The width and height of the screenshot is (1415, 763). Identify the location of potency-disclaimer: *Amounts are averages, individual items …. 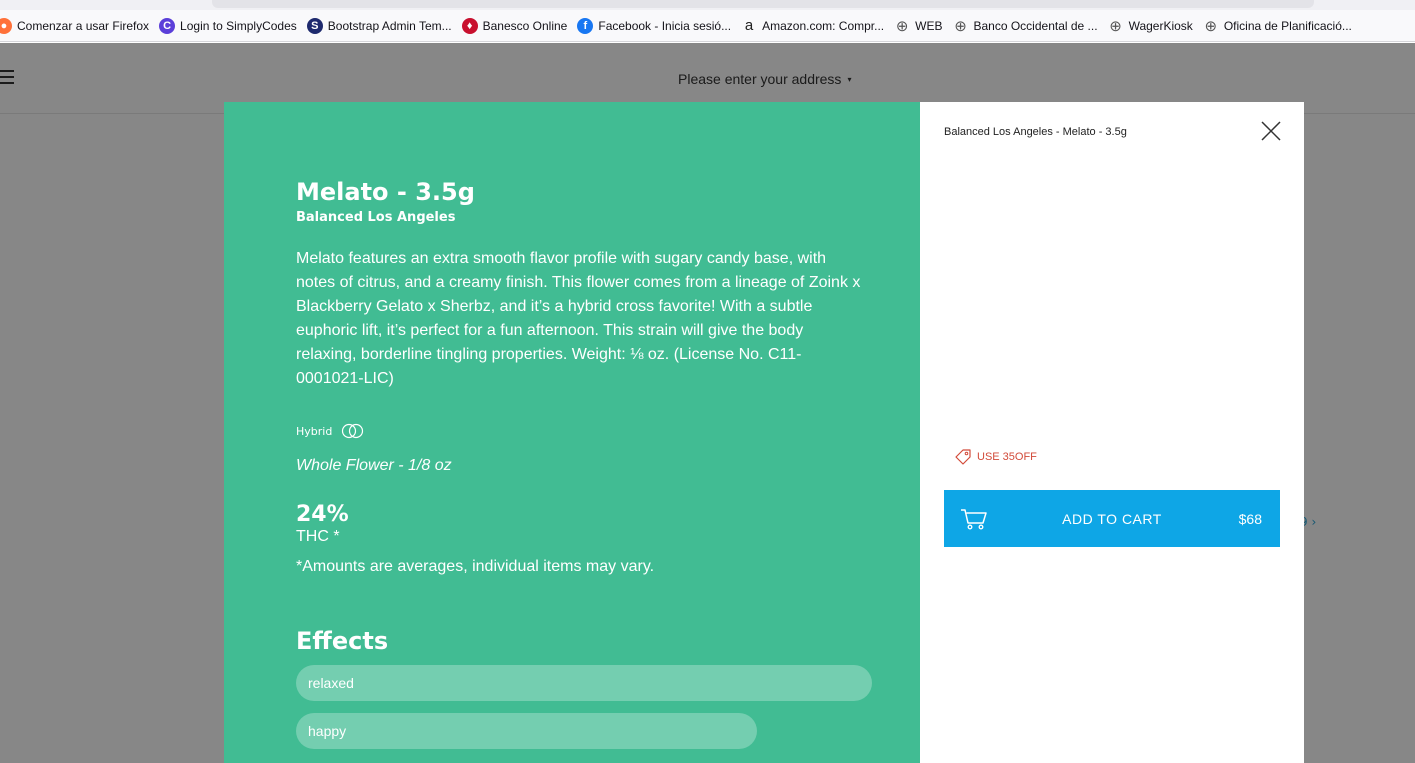
(475, 566).